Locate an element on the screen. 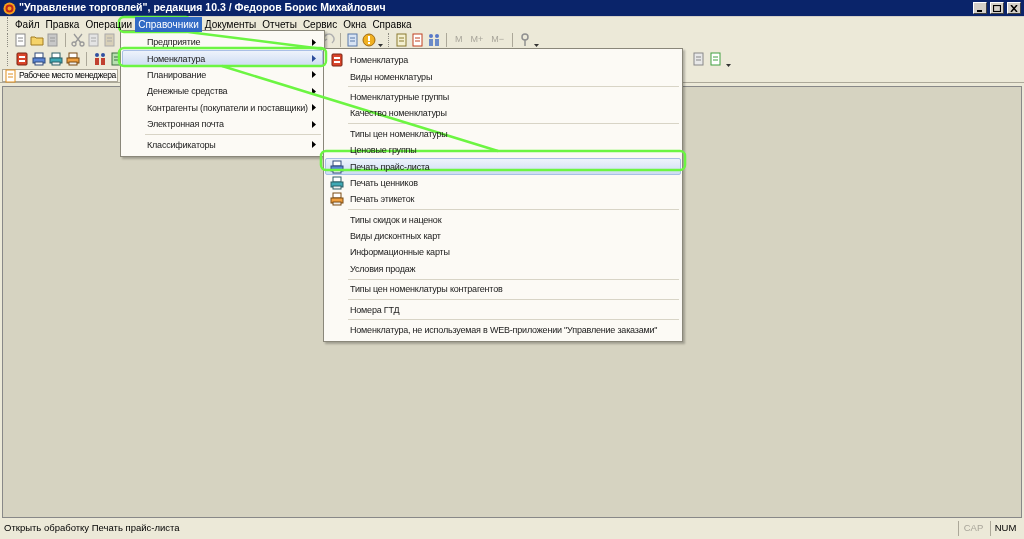 Image resolution: width=1024 pixels, height=539 pixels. status-message: Открыть обработку Печать прайс-листа is located at coordinates (92, 528).